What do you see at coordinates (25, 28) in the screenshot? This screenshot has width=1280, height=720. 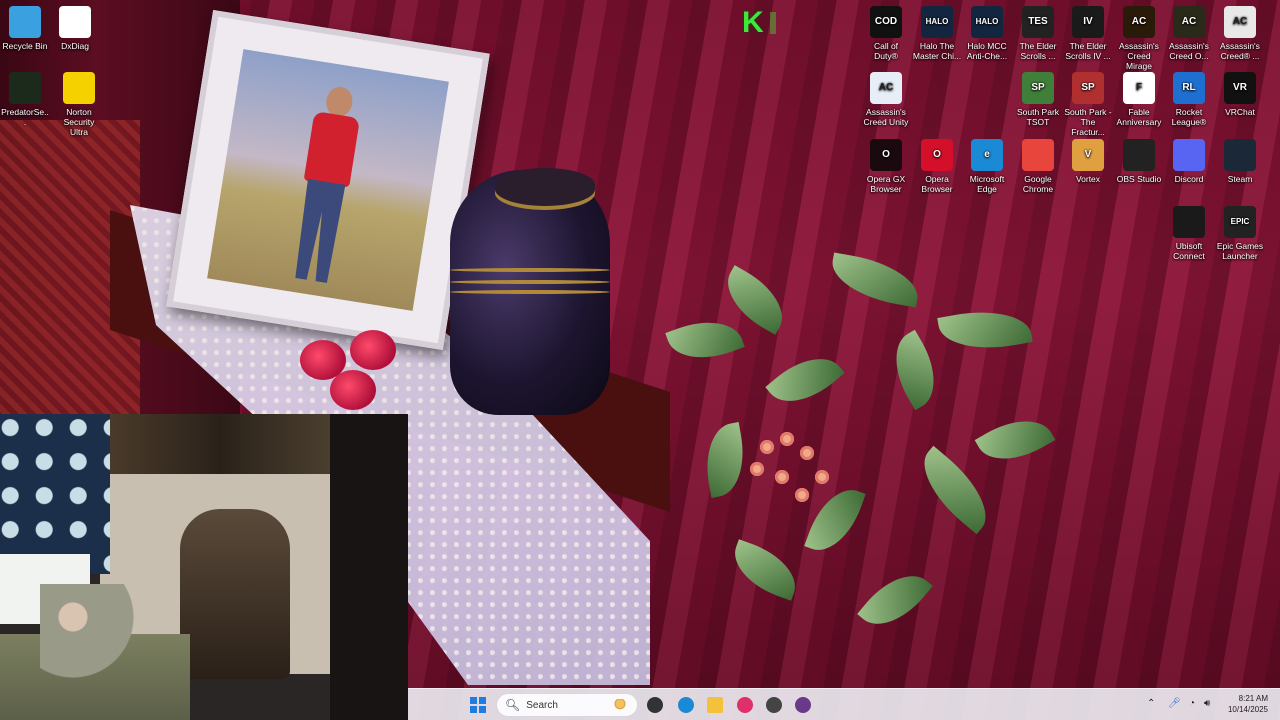 I see `desktop-icon-recycle-bin: Recycle Bin` at bounding box center [25, 28].